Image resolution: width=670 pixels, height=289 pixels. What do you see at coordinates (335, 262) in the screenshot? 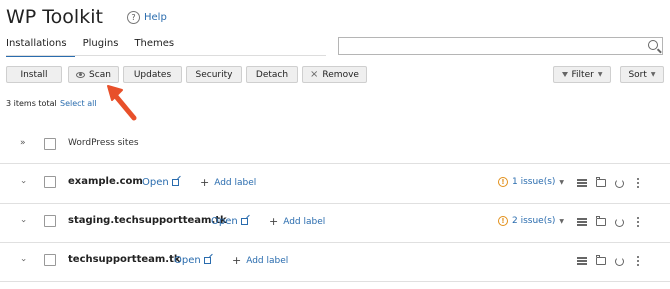
I see `table-row: › techsupportteam.tk Open + Add label` at bounding box center [335, 262].